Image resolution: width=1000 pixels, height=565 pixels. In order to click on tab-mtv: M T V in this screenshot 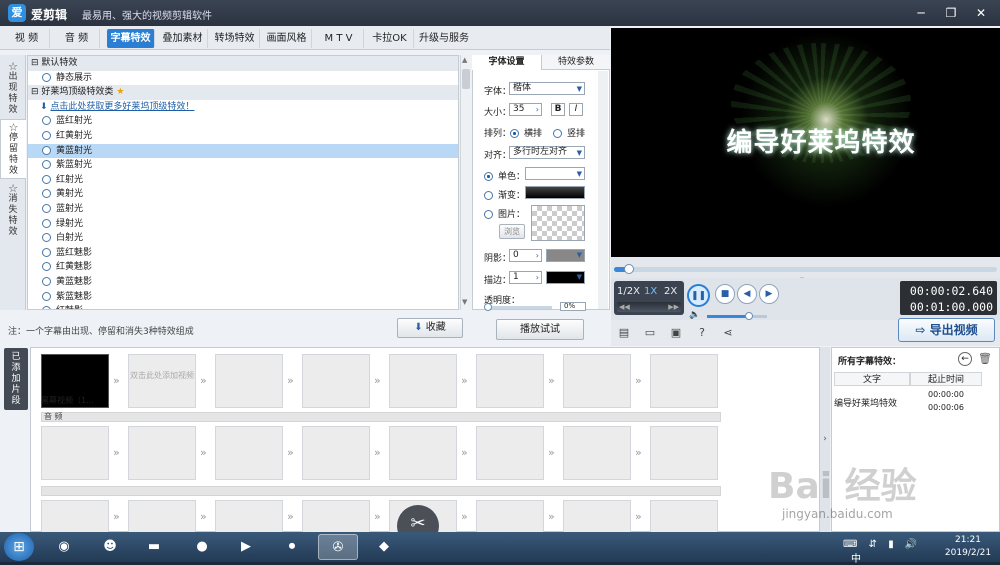, I will do `click(339, 38)`.